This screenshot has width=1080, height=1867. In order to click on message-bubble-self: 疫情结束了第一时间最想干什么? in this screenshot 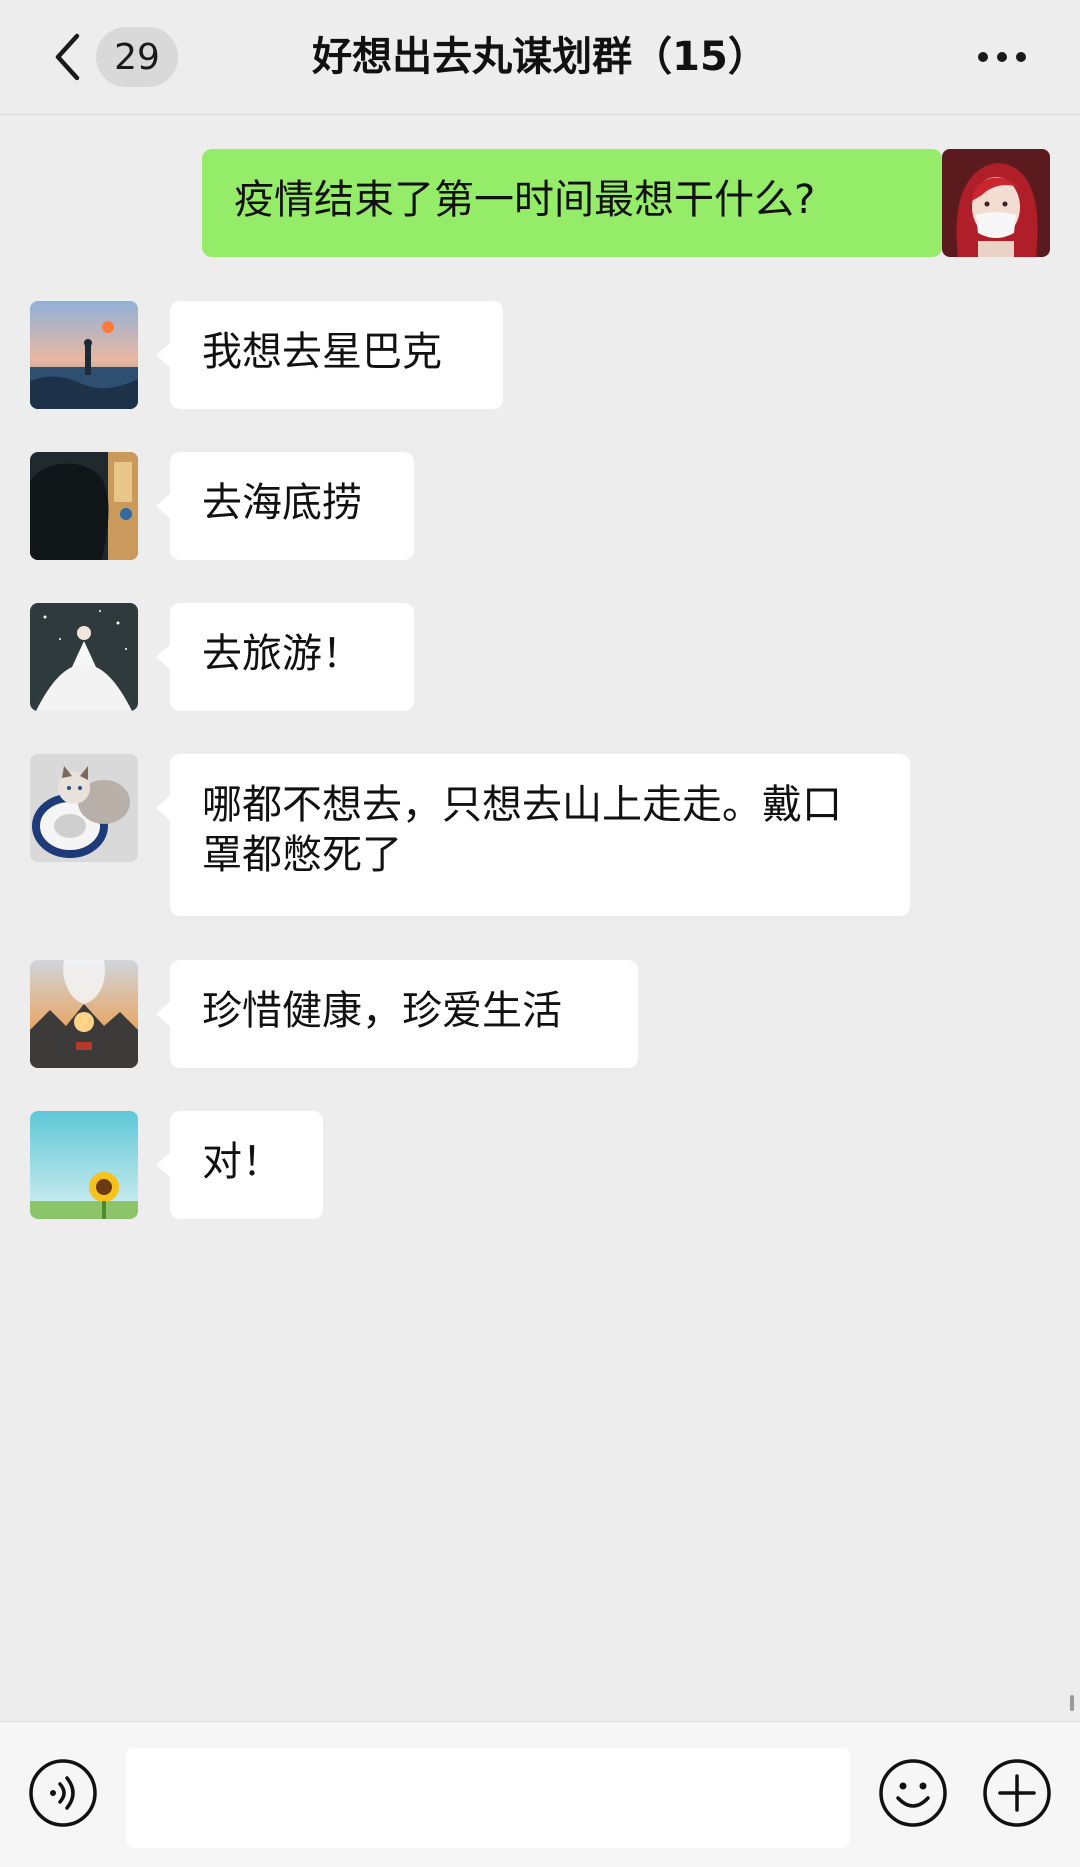, I will do `click(579, 203)`.